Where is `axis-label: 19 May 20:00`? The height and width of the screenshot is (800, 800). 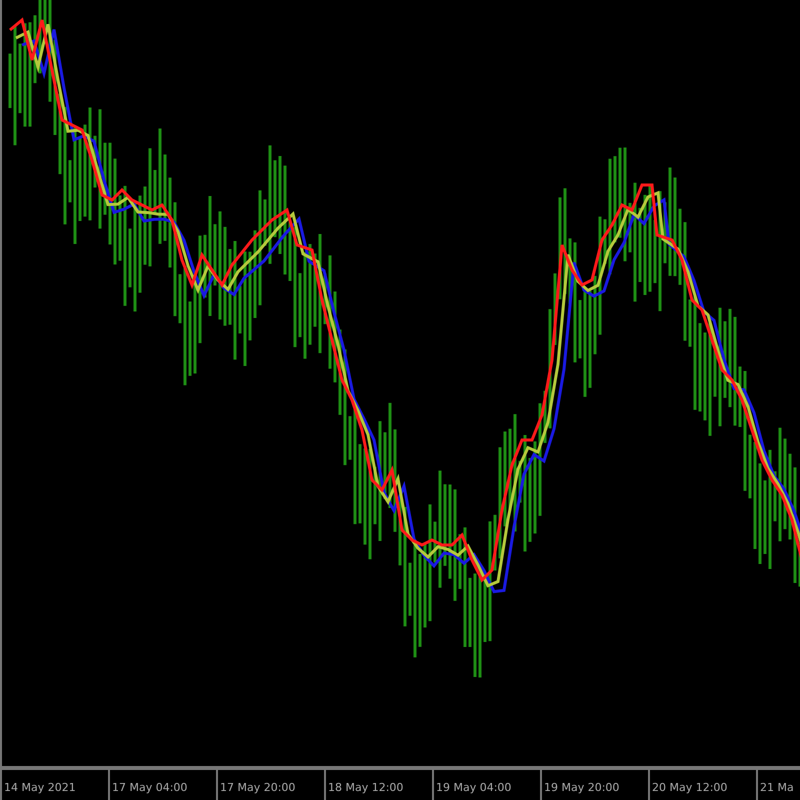
axis-label: 19 May 20:00 is located at coordinates (582, 787).